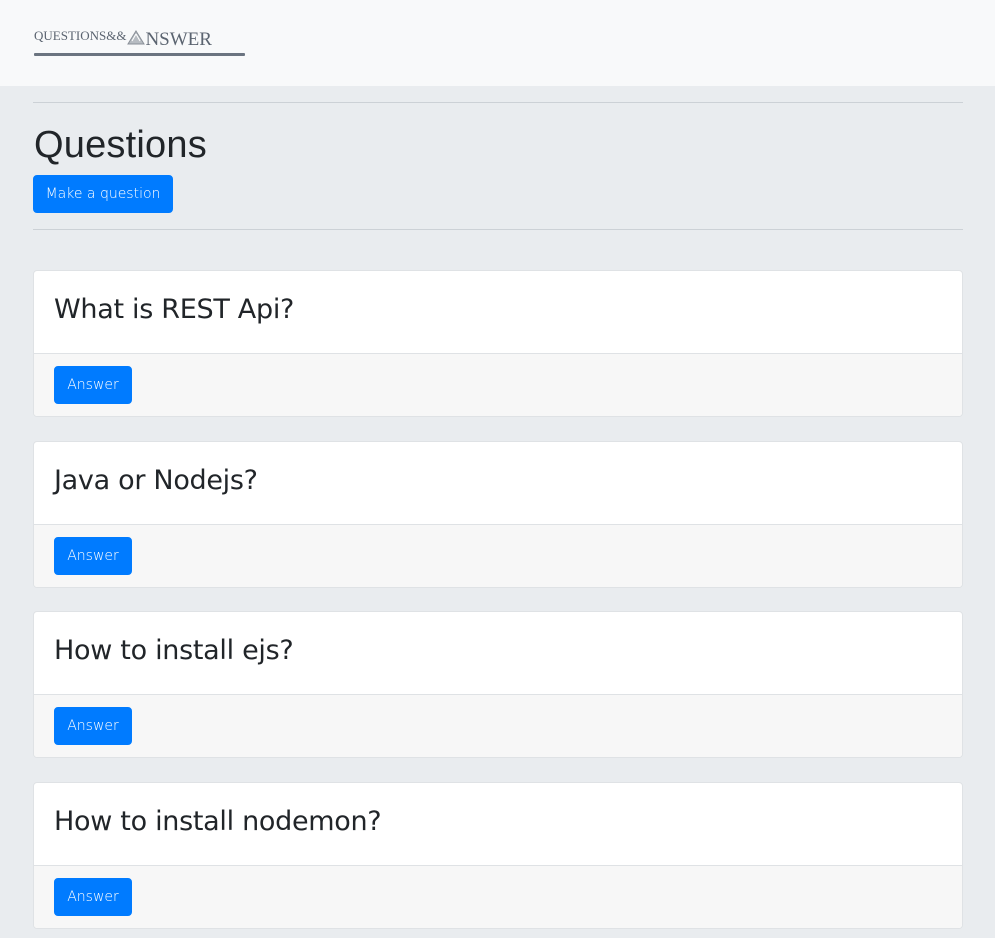 The image size is (995, 938). I want to click on question-title: What is REST Api?, so click(174, 309).